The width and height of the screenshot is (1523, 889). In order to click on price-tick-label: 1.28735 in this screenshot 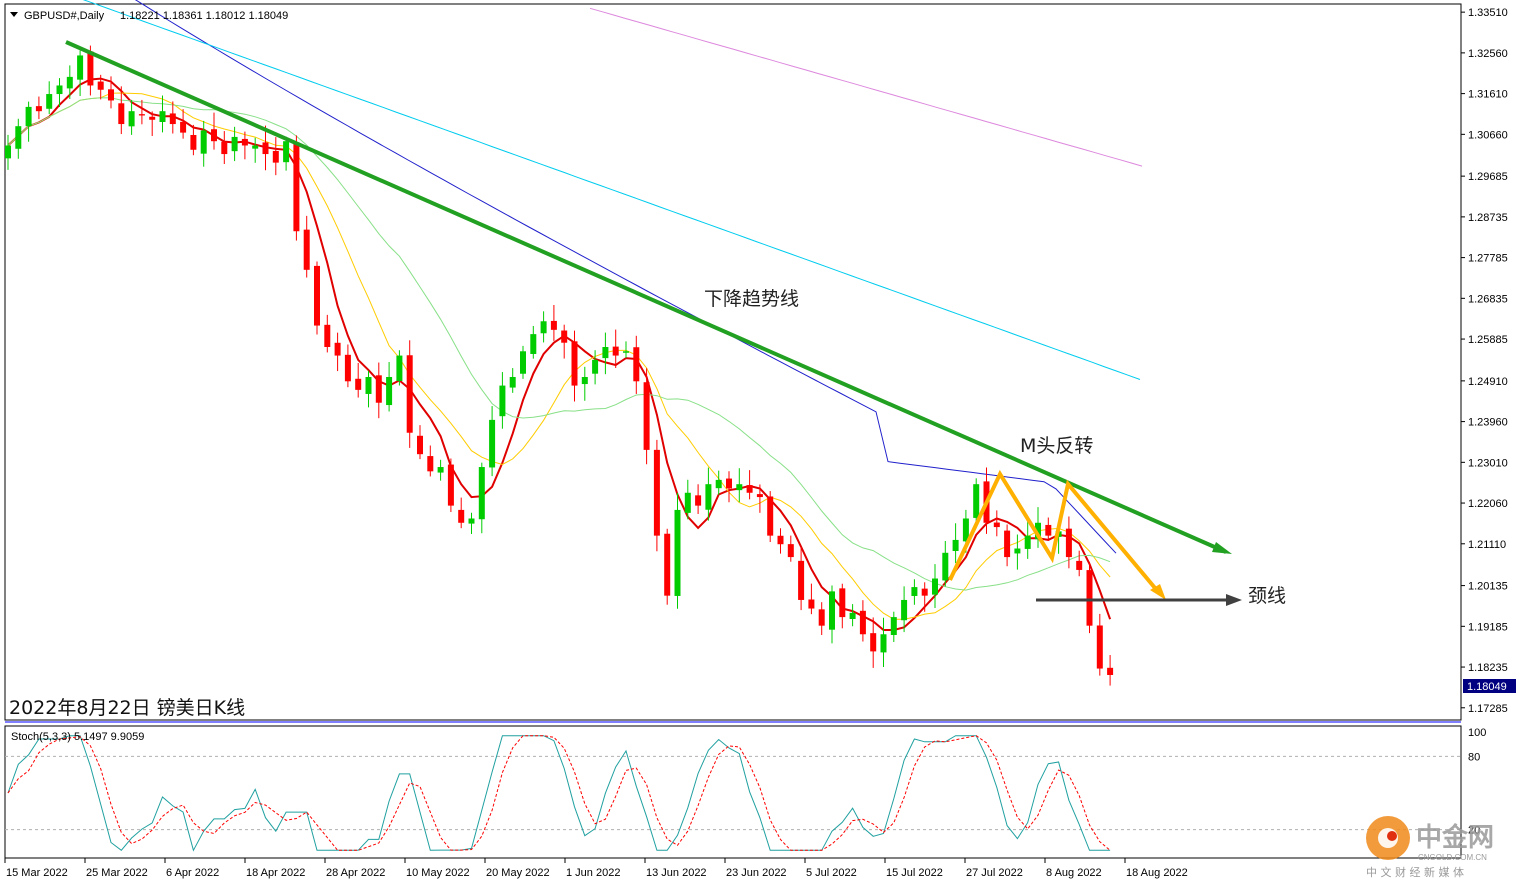, I will do `click(1488, 218)`.